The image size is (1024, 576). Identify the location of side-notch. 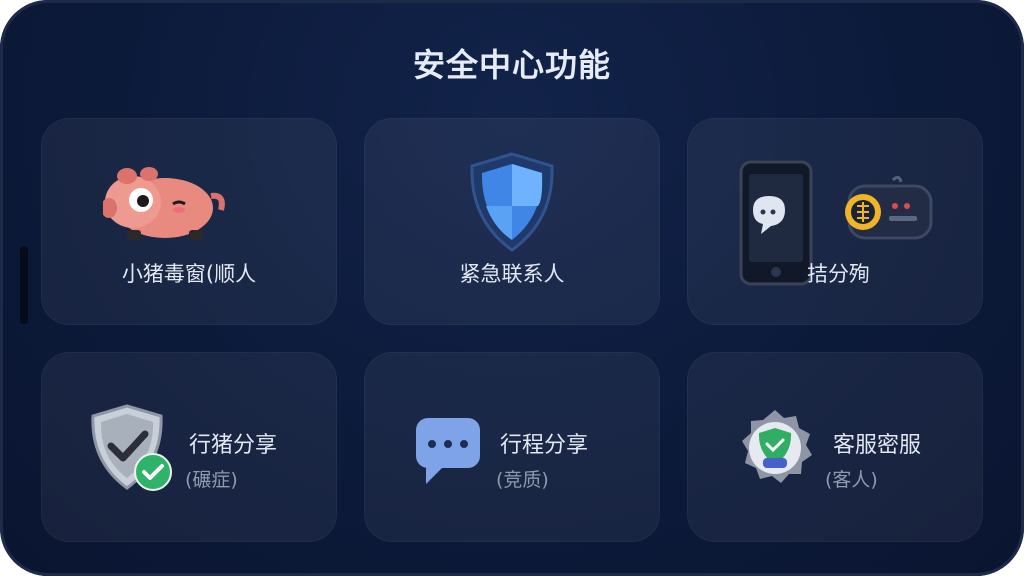
(24, 285).